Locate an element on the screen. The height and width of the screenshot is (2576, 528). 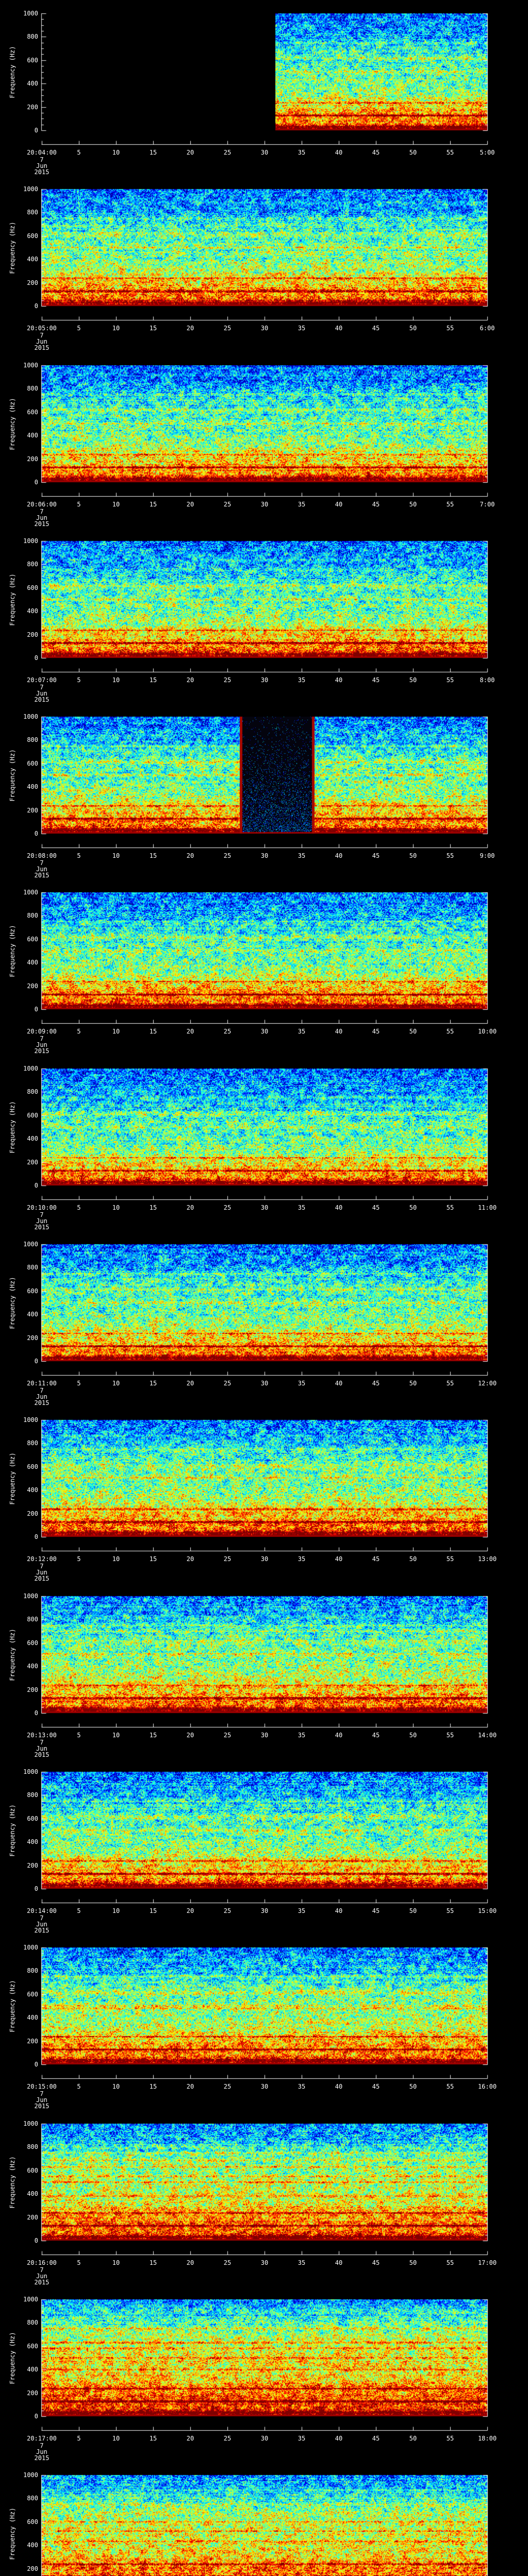
x-end-time-label: 15:00 is located at coordinates (487, 1910).